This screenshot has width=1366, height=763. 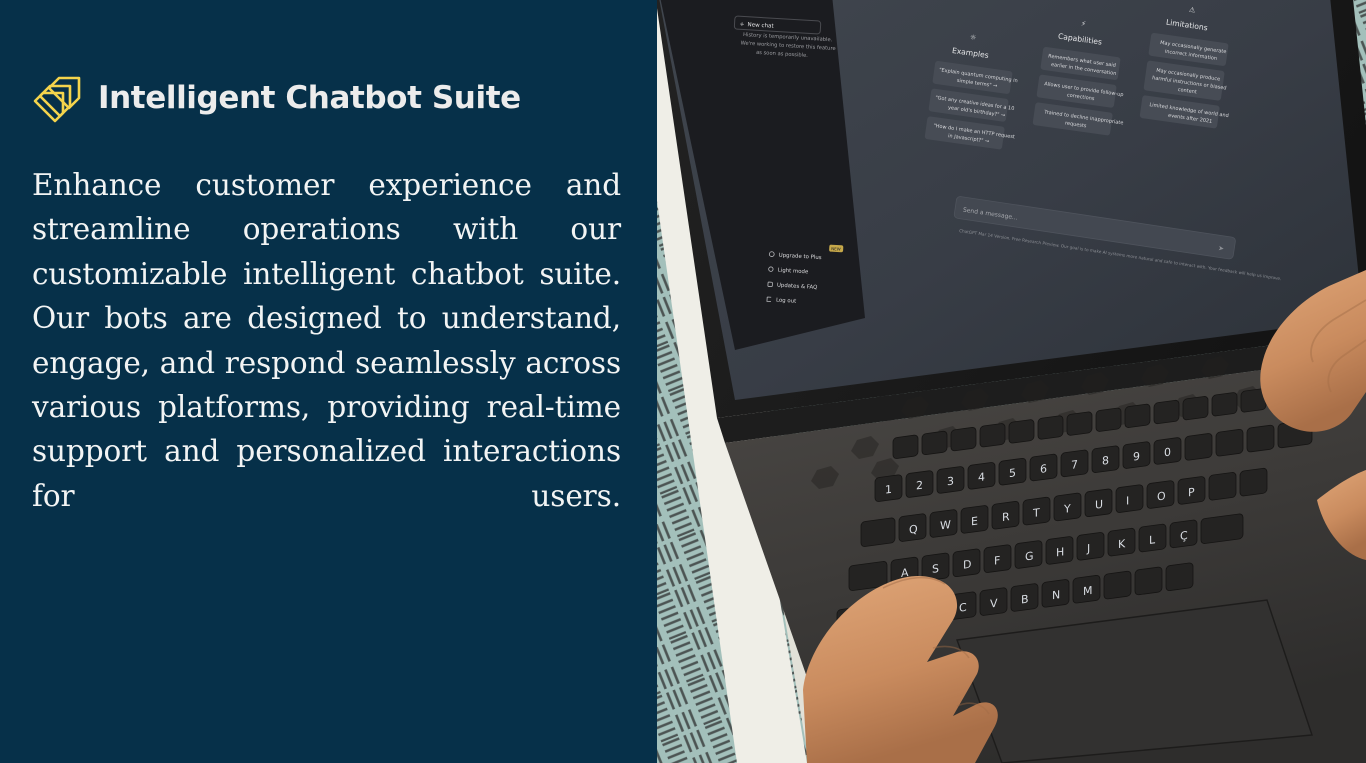 What do you see at coordinates (994, 604) in the screenshot?
I see `svg-text: V` at bounding box center [994, 604].